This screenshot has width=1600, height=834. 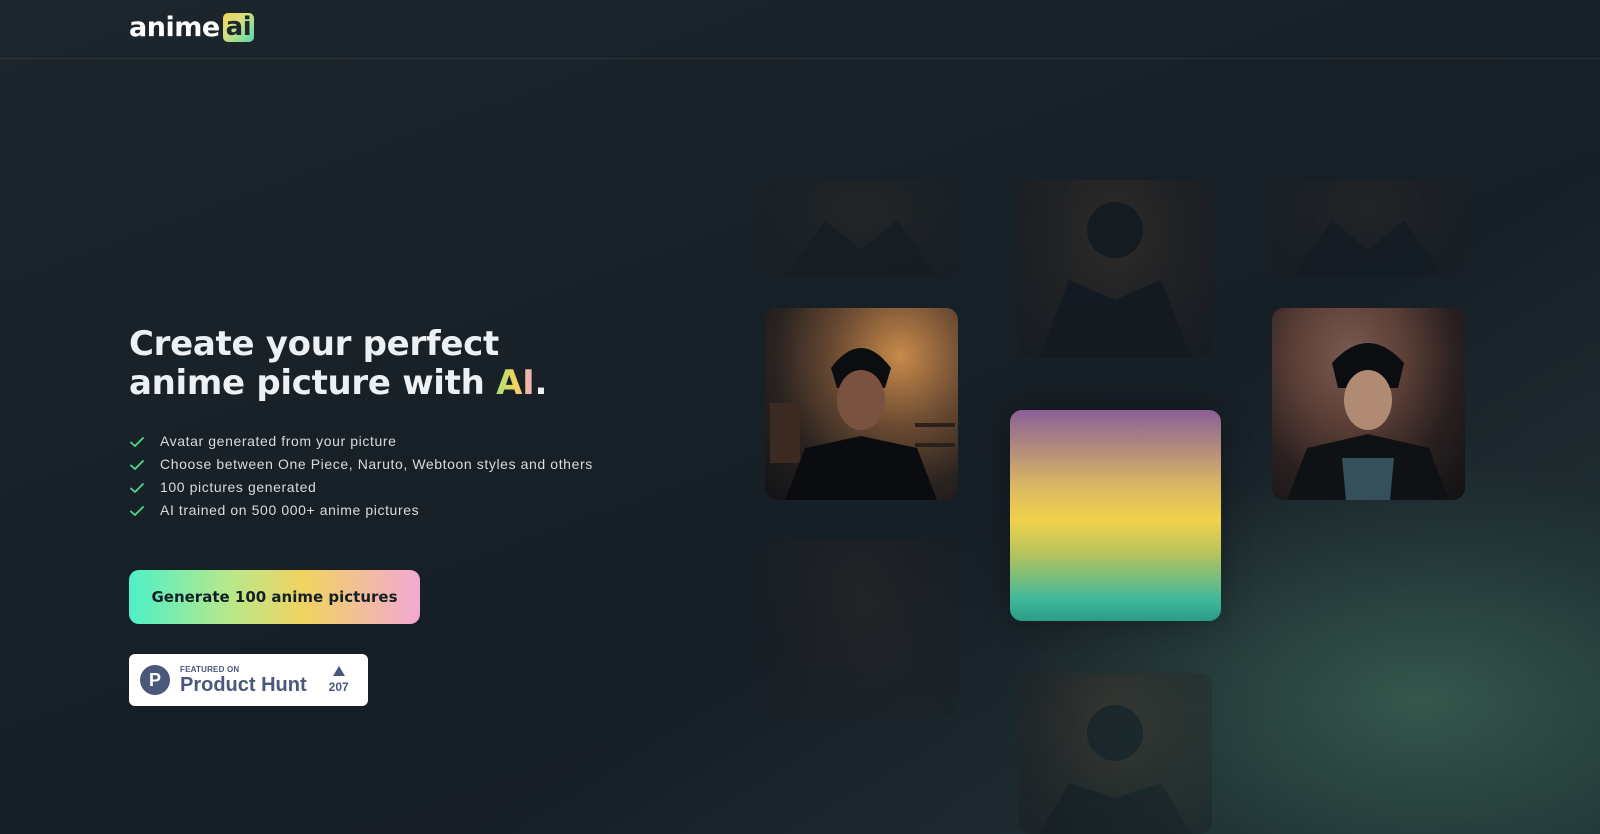 What do you see at coordinates (278, 441) in the screenshot?
I see `feature-text: Avatar generated from your picture` at bounding box center [278, 441].